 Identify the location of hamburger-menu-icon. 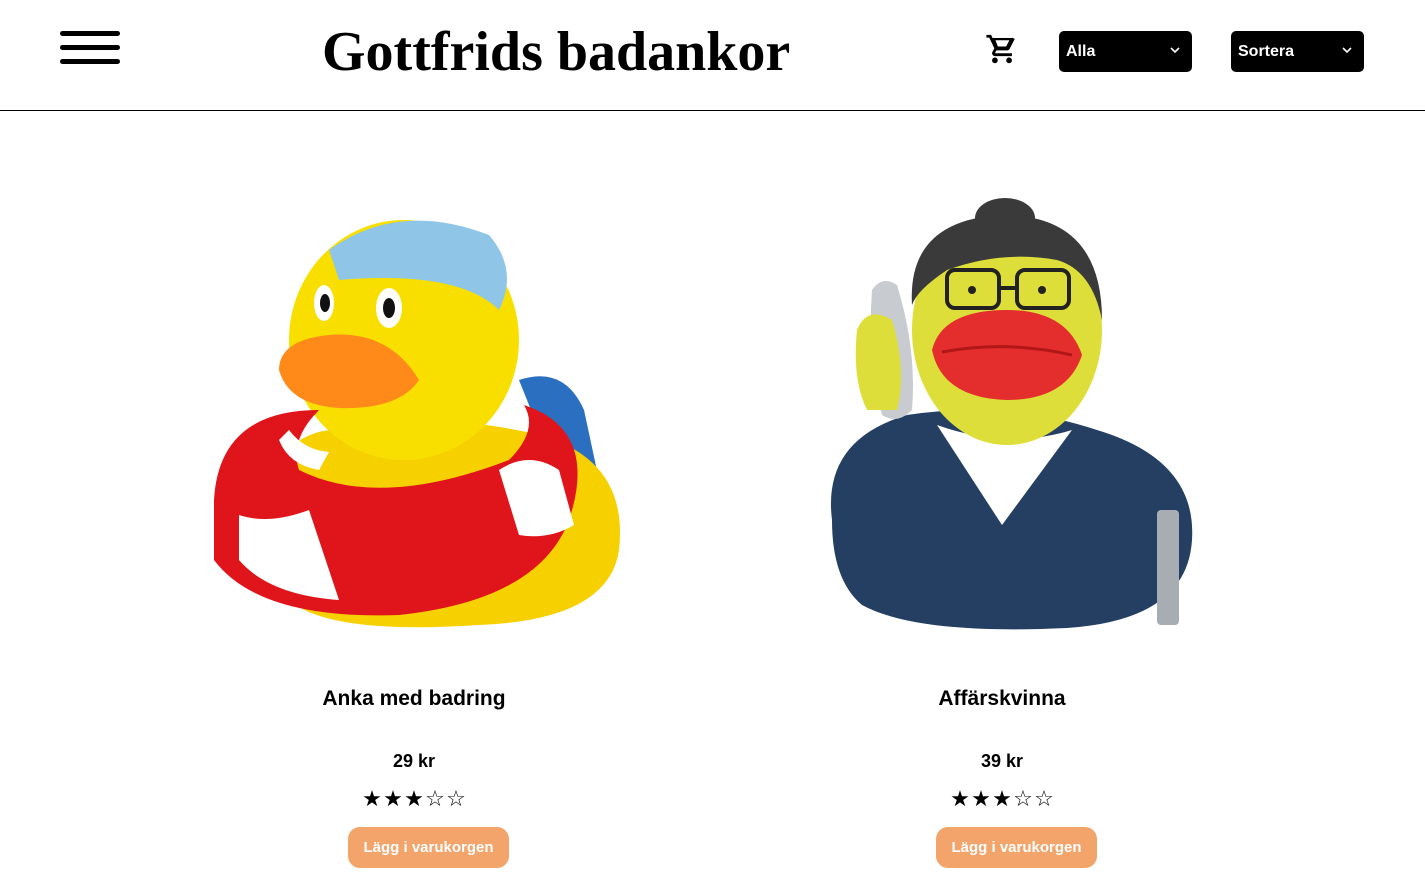
(90, 48).